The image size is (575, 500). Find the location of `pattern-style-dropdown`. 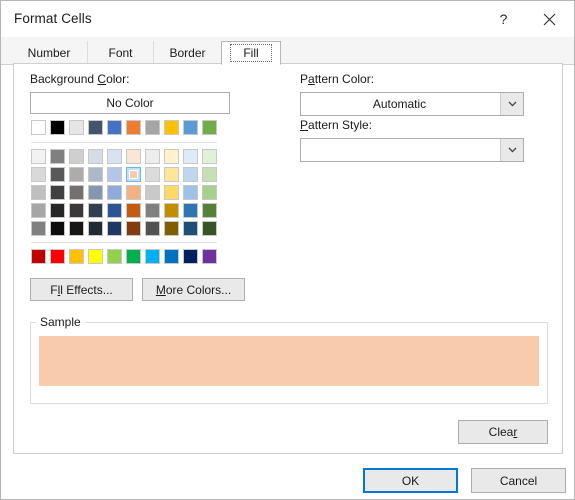

pattern-style-dropdown is located at coordinates (412, 150).